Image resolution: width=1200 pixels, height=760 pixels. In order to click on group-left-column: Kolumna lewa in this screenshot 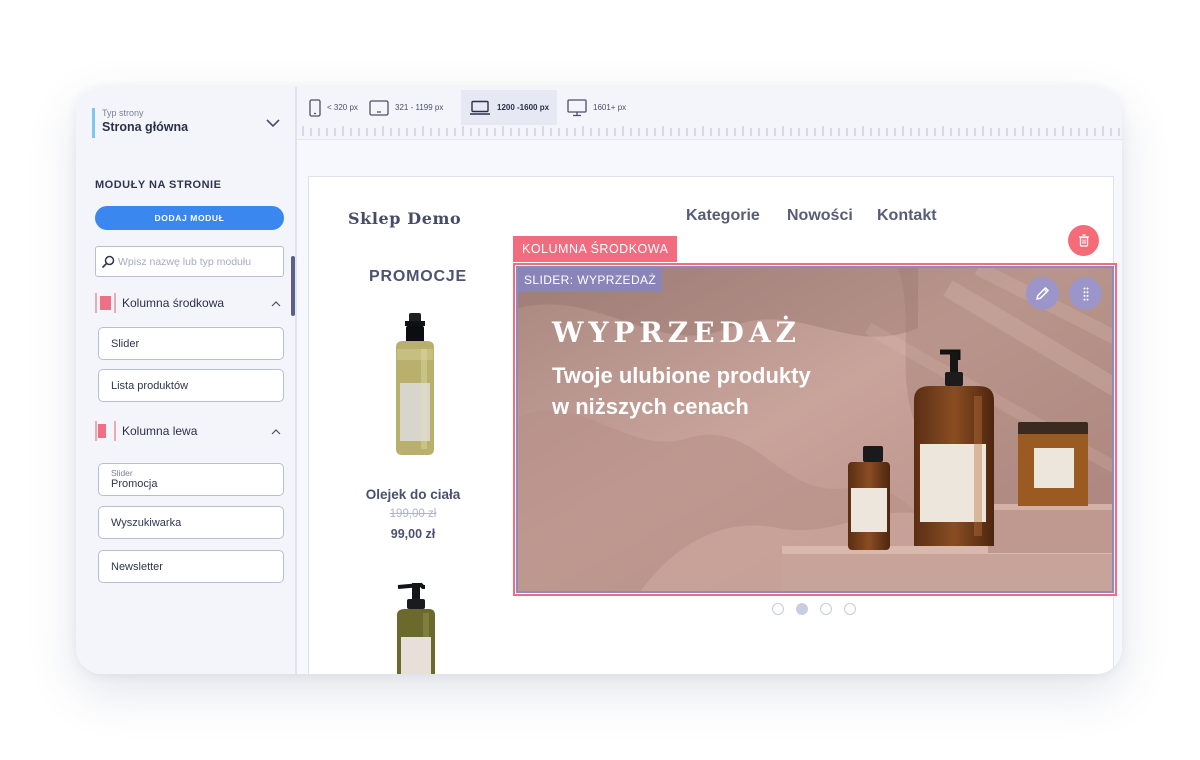, I will do `click(190, 431)`.